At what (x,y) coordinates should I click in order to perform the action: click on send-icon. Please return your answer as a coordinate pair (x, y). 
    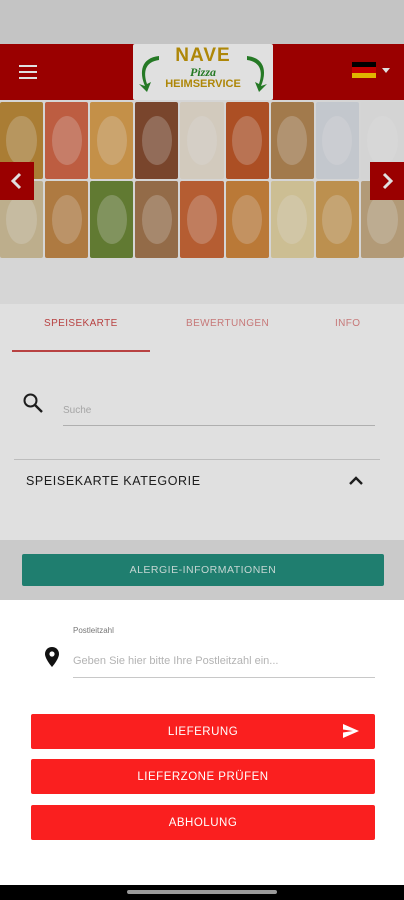
    Looking at the image, I should click on (351, 731).